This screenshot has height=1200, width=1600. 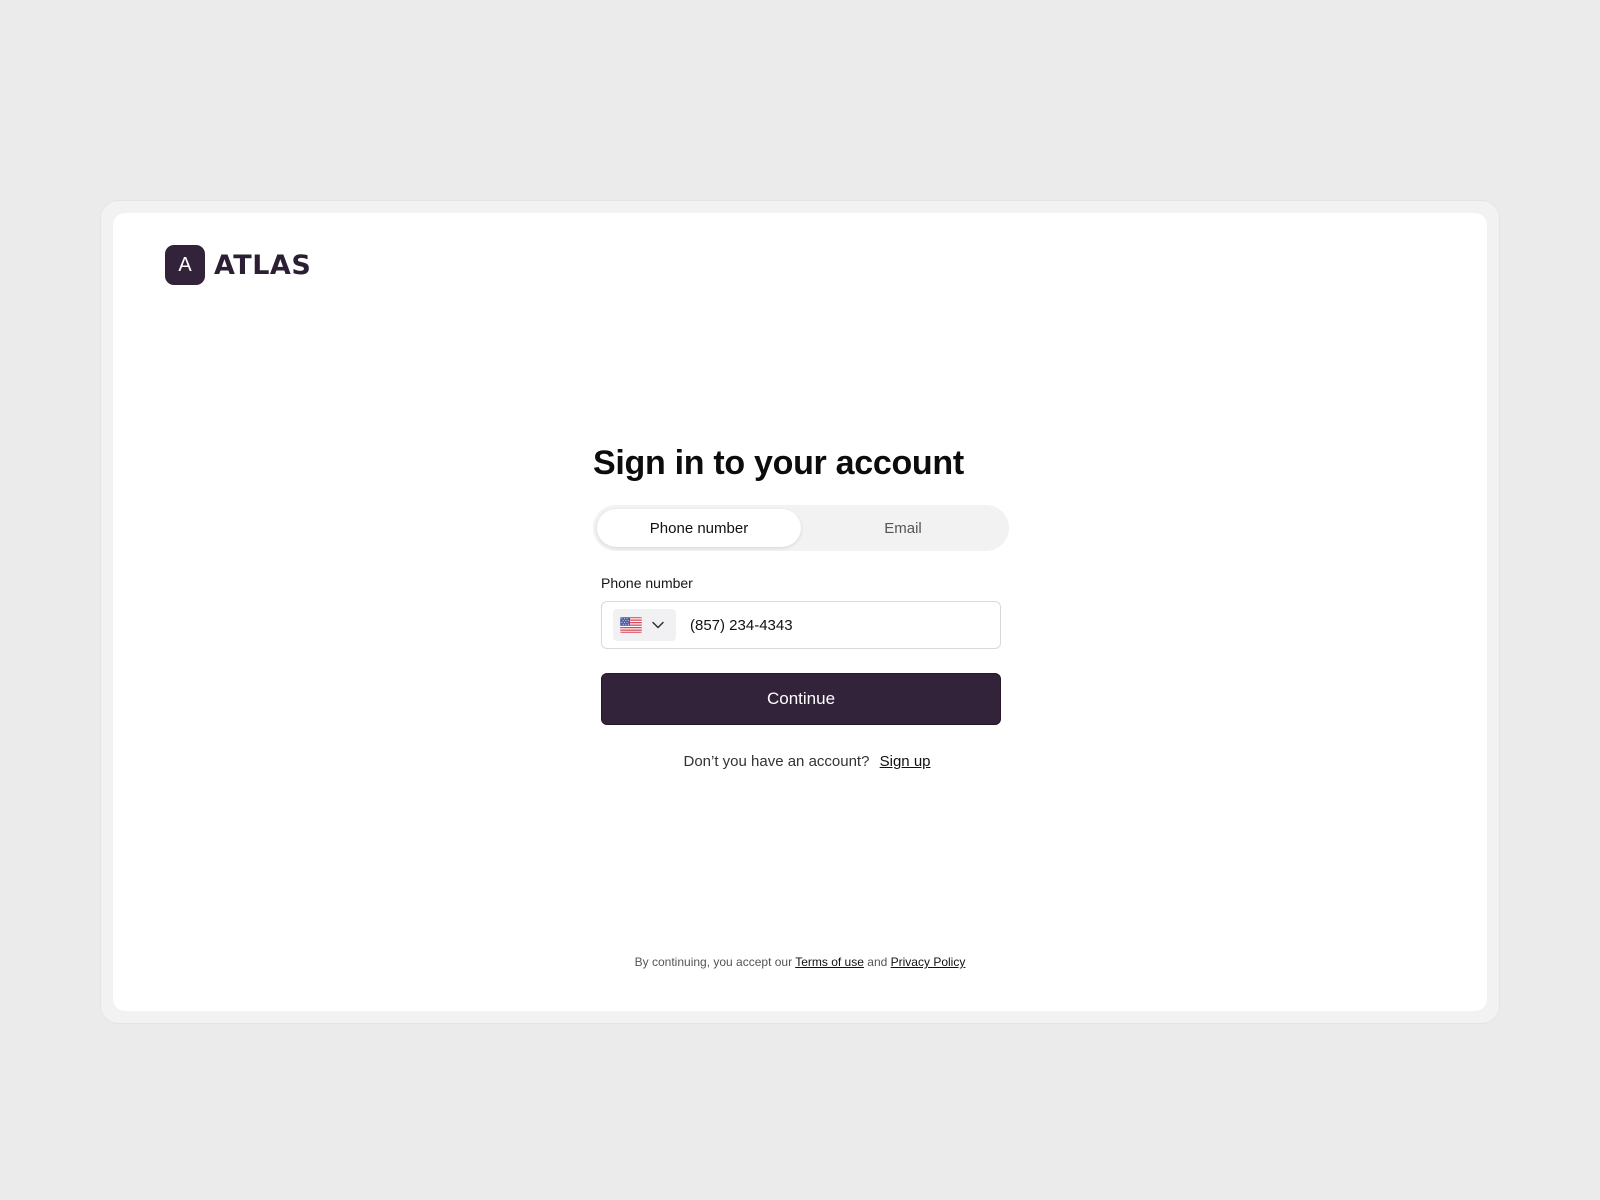 I want to click on signup-prompt-text: Don’t you have an account?, so click(x=776, y=761).